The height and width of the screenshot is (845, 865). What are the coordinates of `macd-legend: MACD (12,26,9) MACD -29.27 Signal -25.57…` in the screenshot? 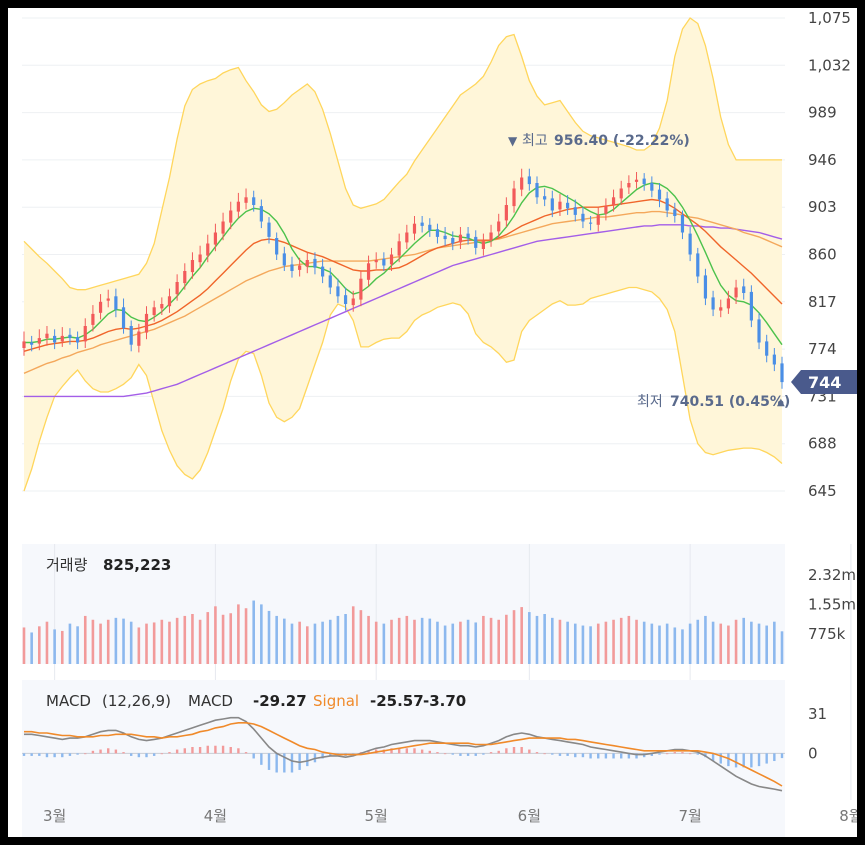 It's located at (256, 701).